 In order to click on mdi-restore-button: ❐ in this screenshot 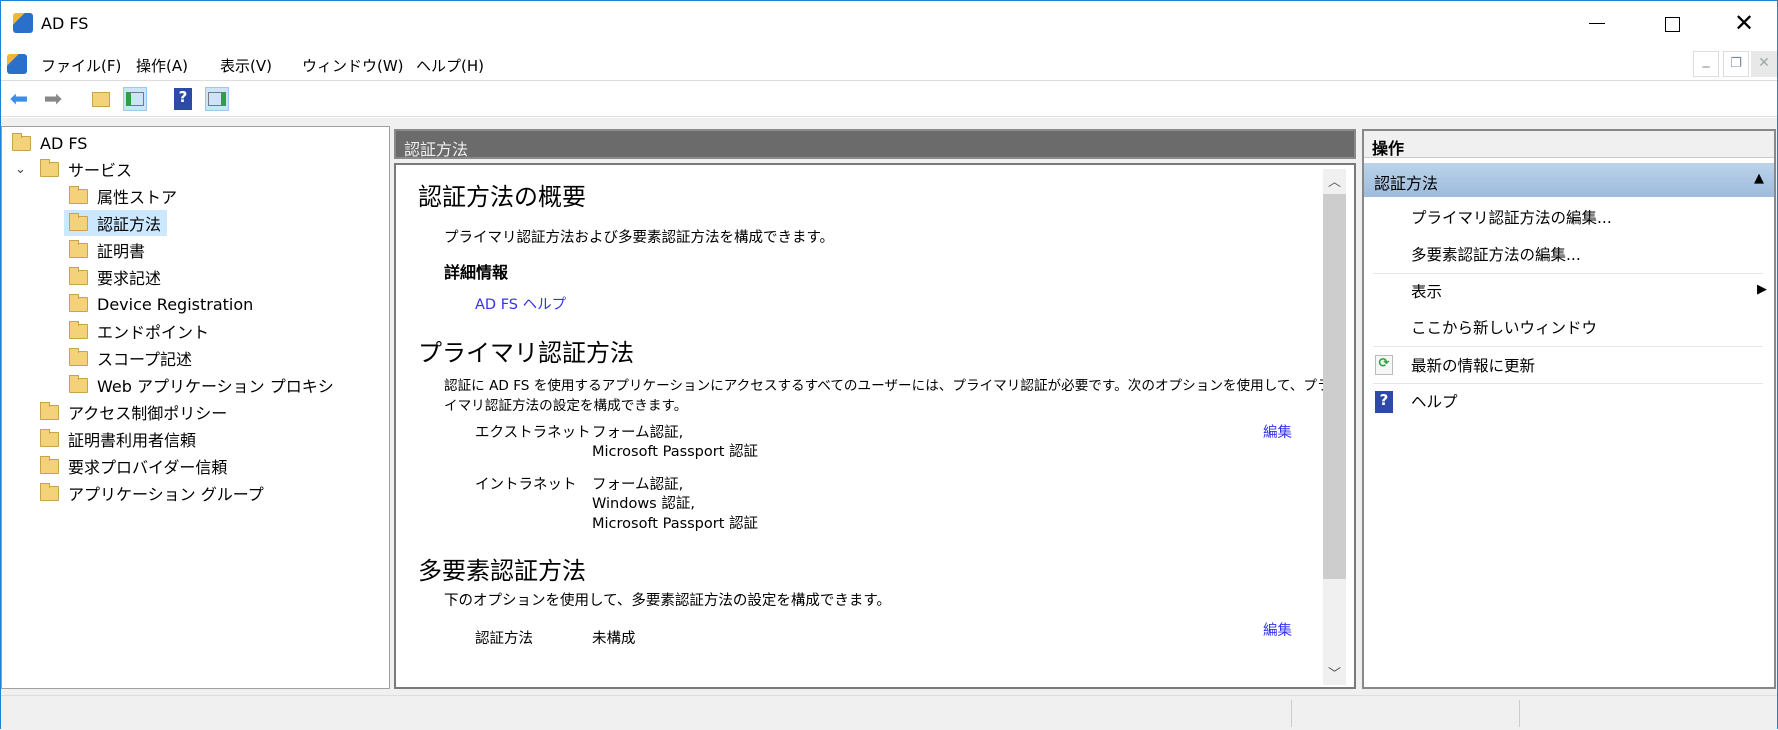, I will do `click(1736, 64)`.